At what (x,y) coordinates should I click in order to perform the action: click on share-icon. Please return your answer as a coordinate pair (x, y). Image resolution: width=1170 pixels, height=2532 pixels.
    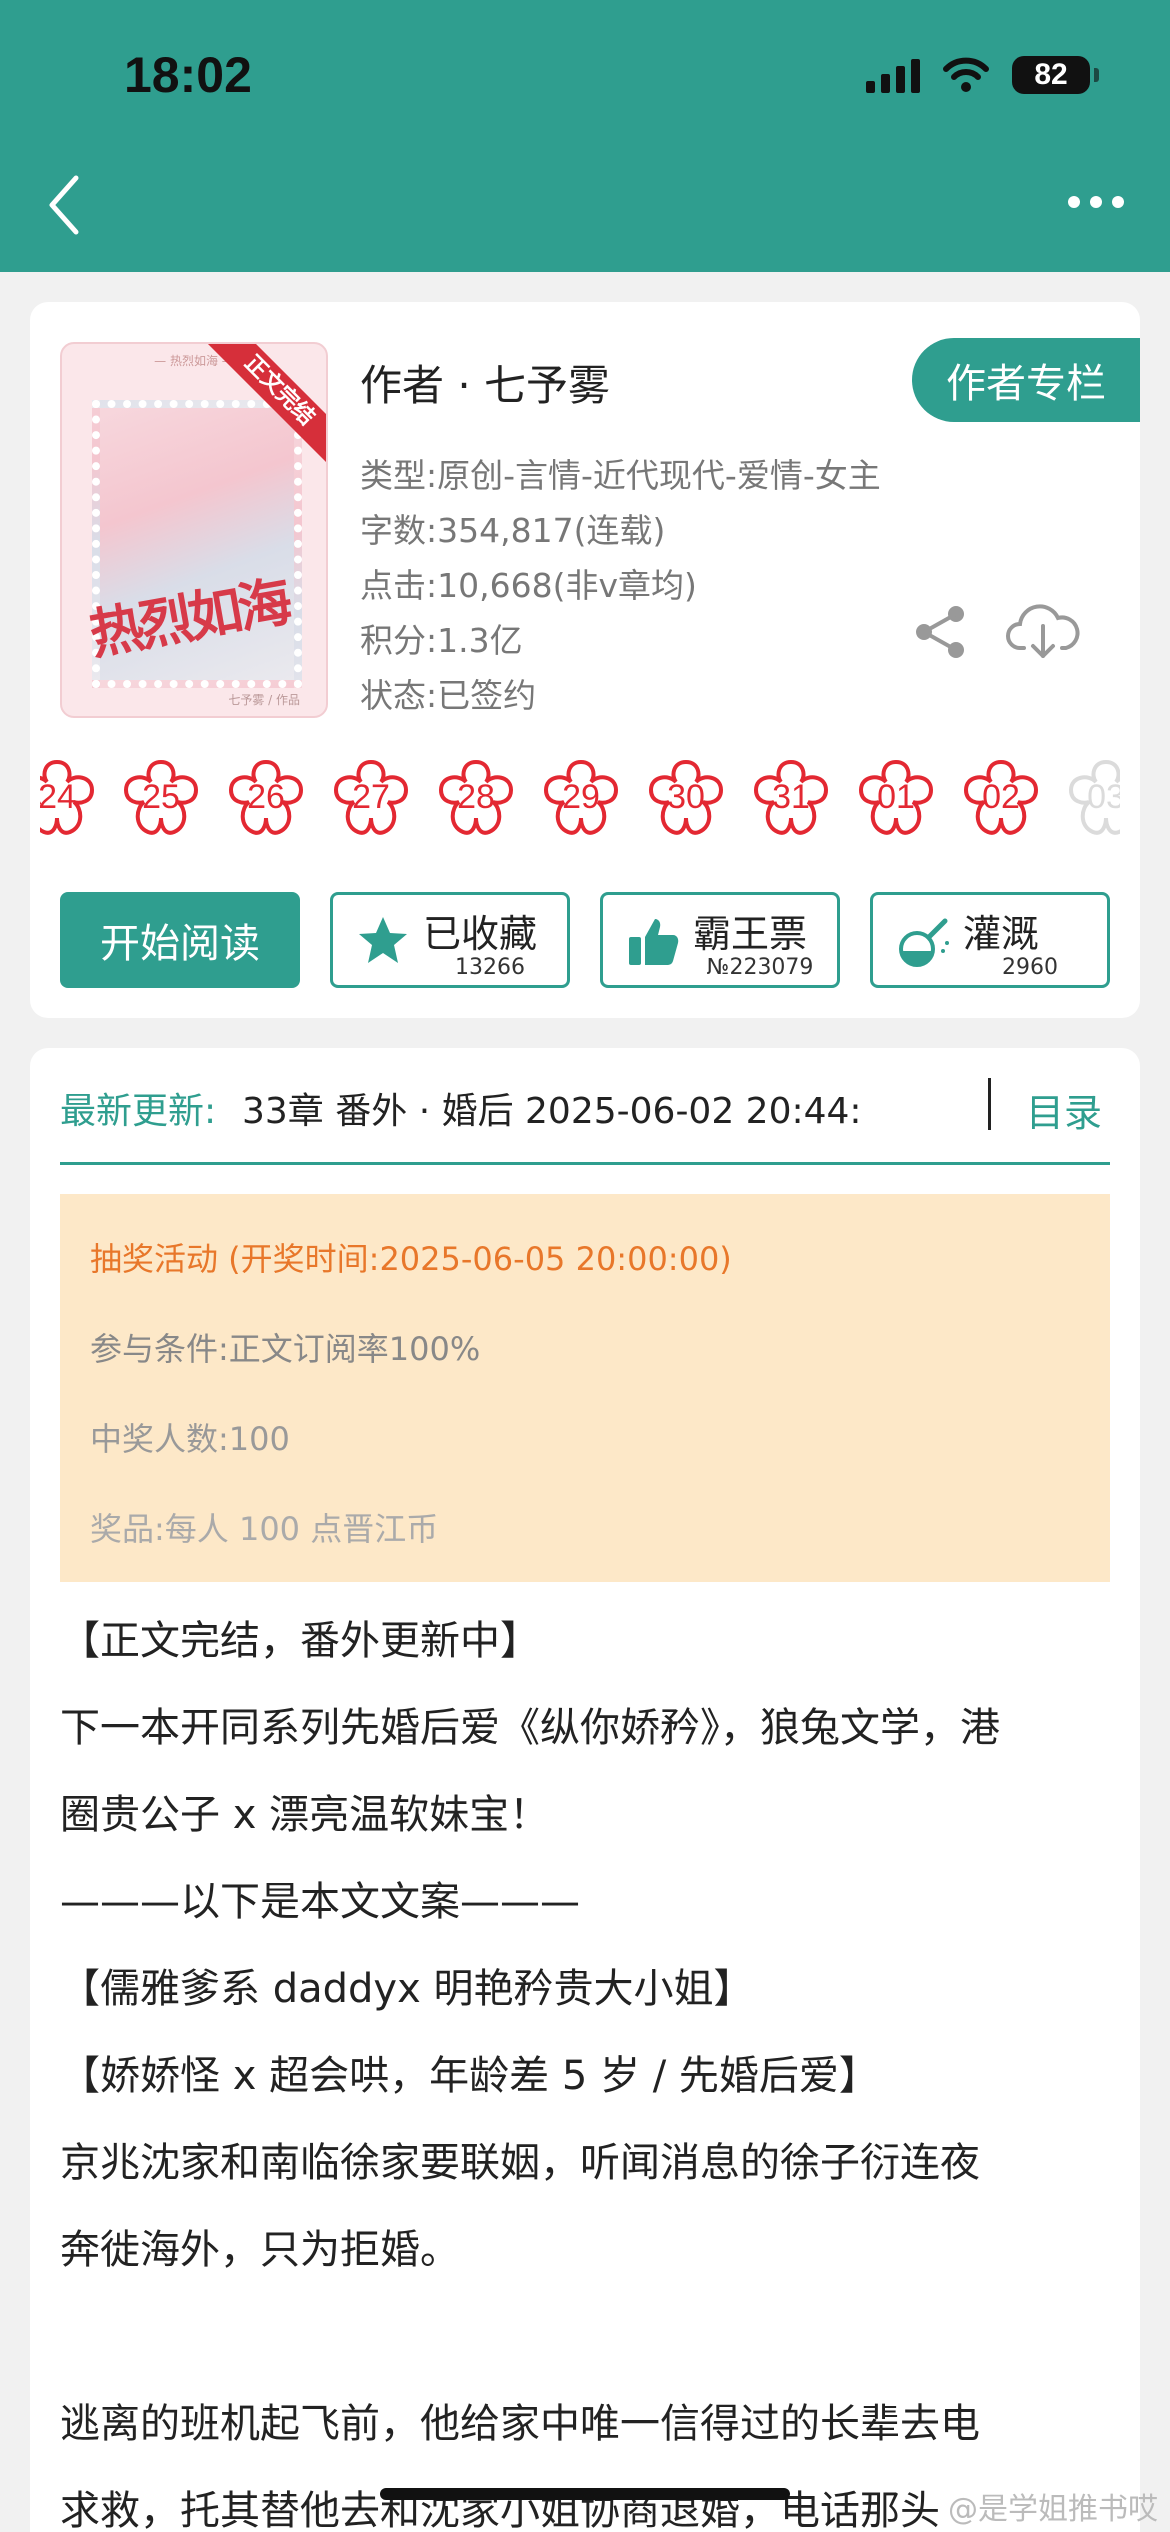
    Looking at the image, I should click on (940, 632).